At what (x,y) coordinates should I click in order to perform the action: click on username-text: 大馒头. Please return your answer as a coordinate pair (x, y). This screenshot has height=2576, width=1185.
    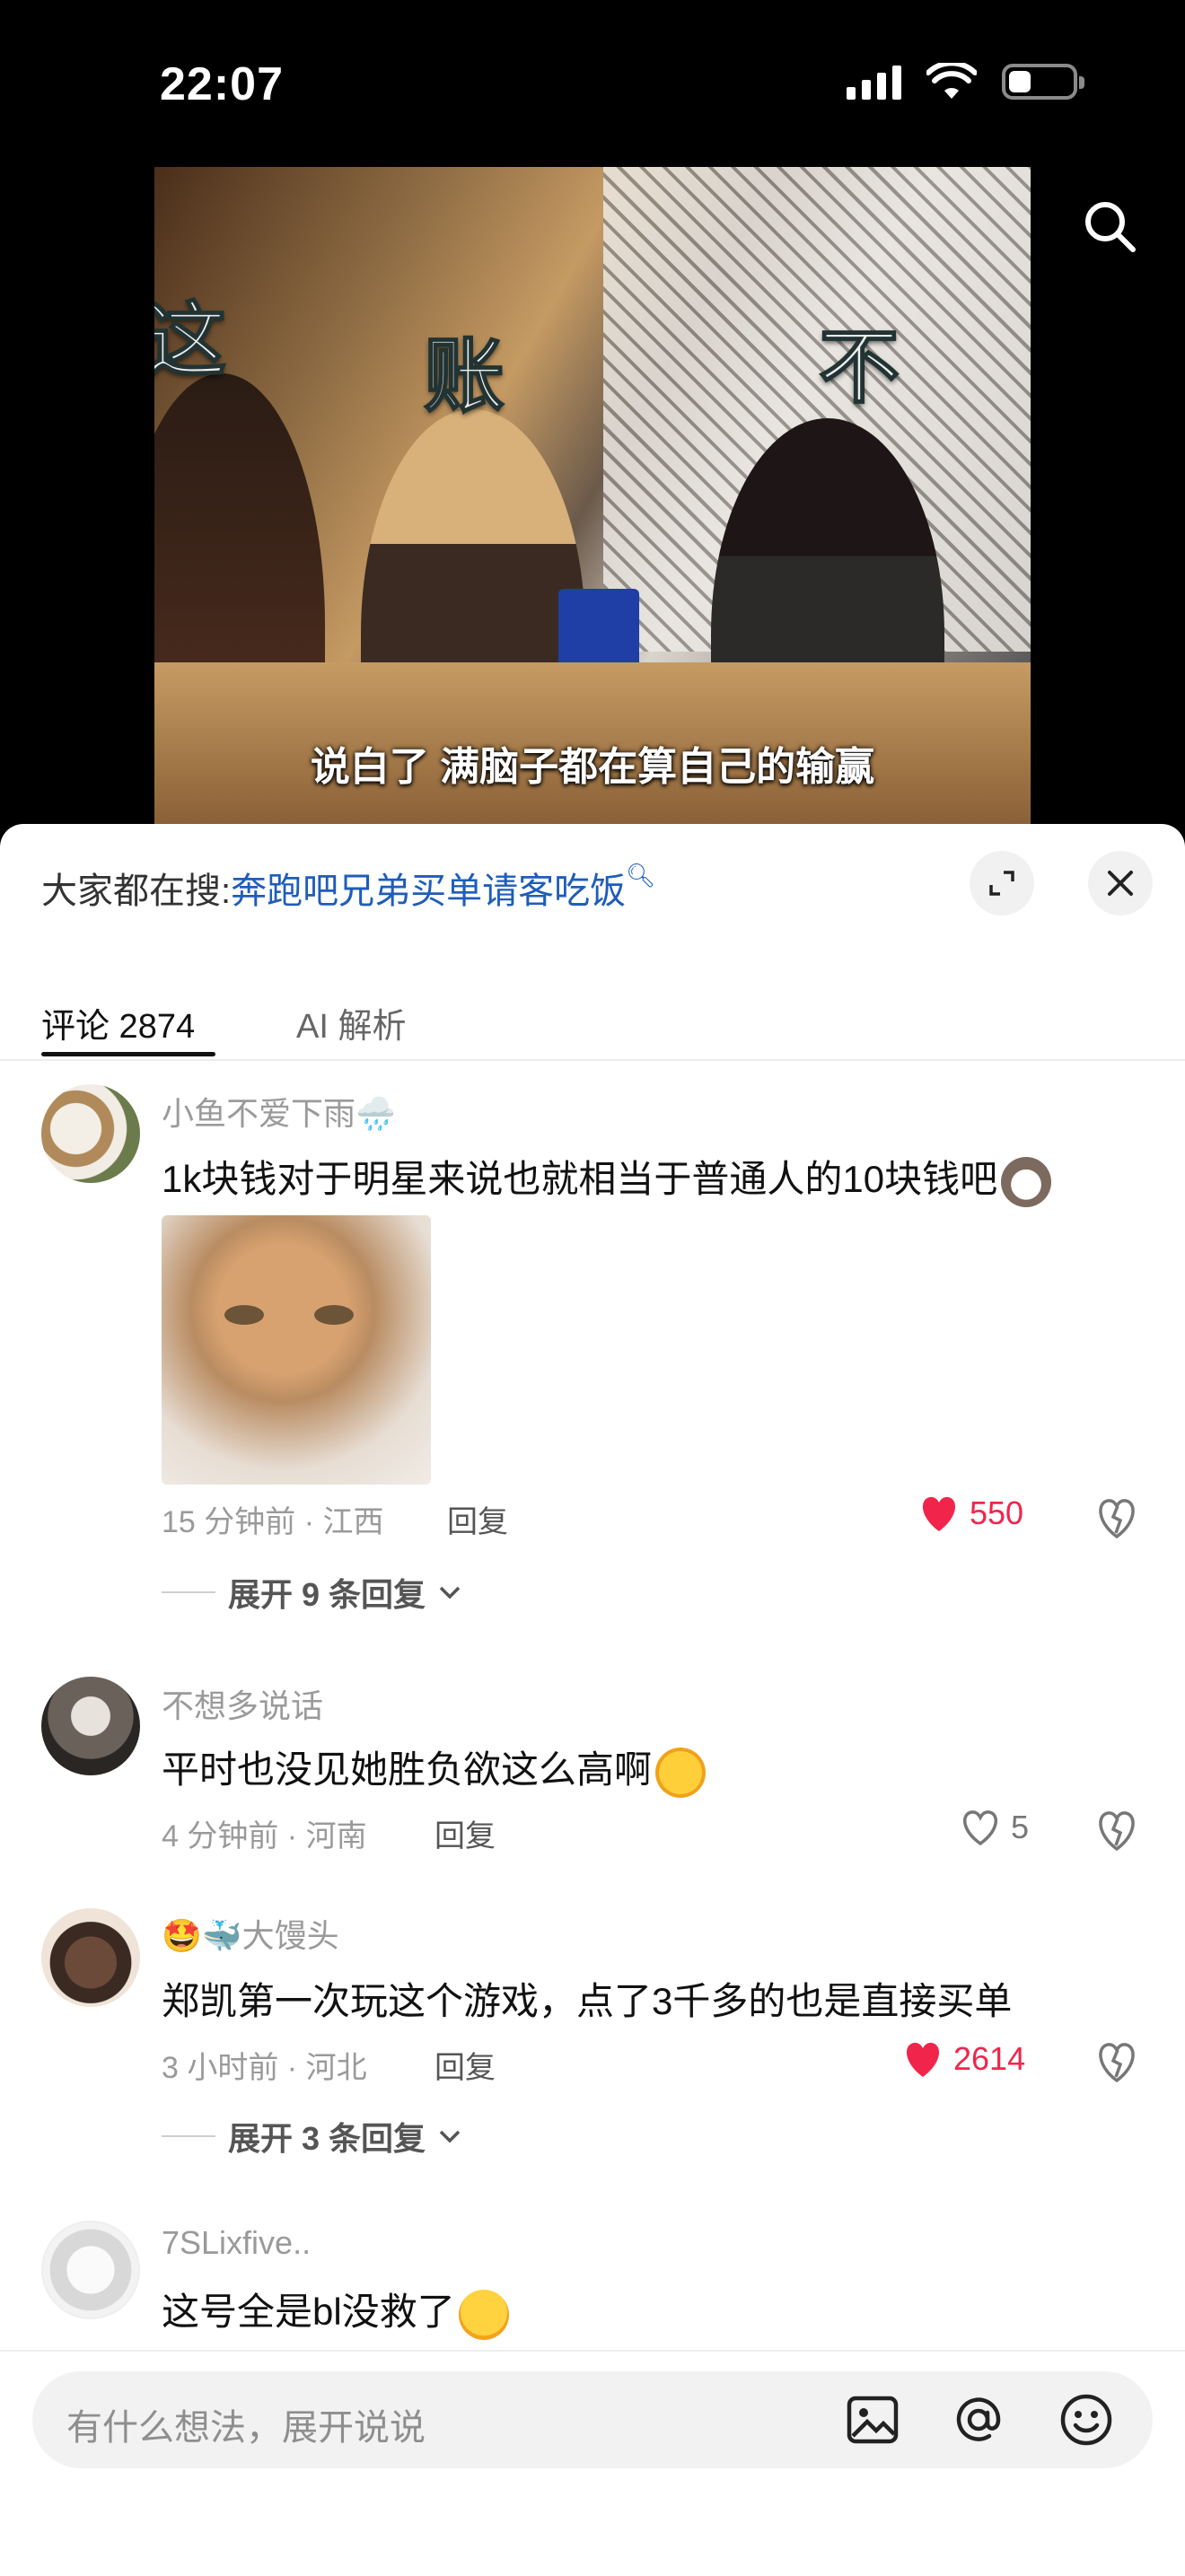
    Looking at the image, I should click on (290, 1935).